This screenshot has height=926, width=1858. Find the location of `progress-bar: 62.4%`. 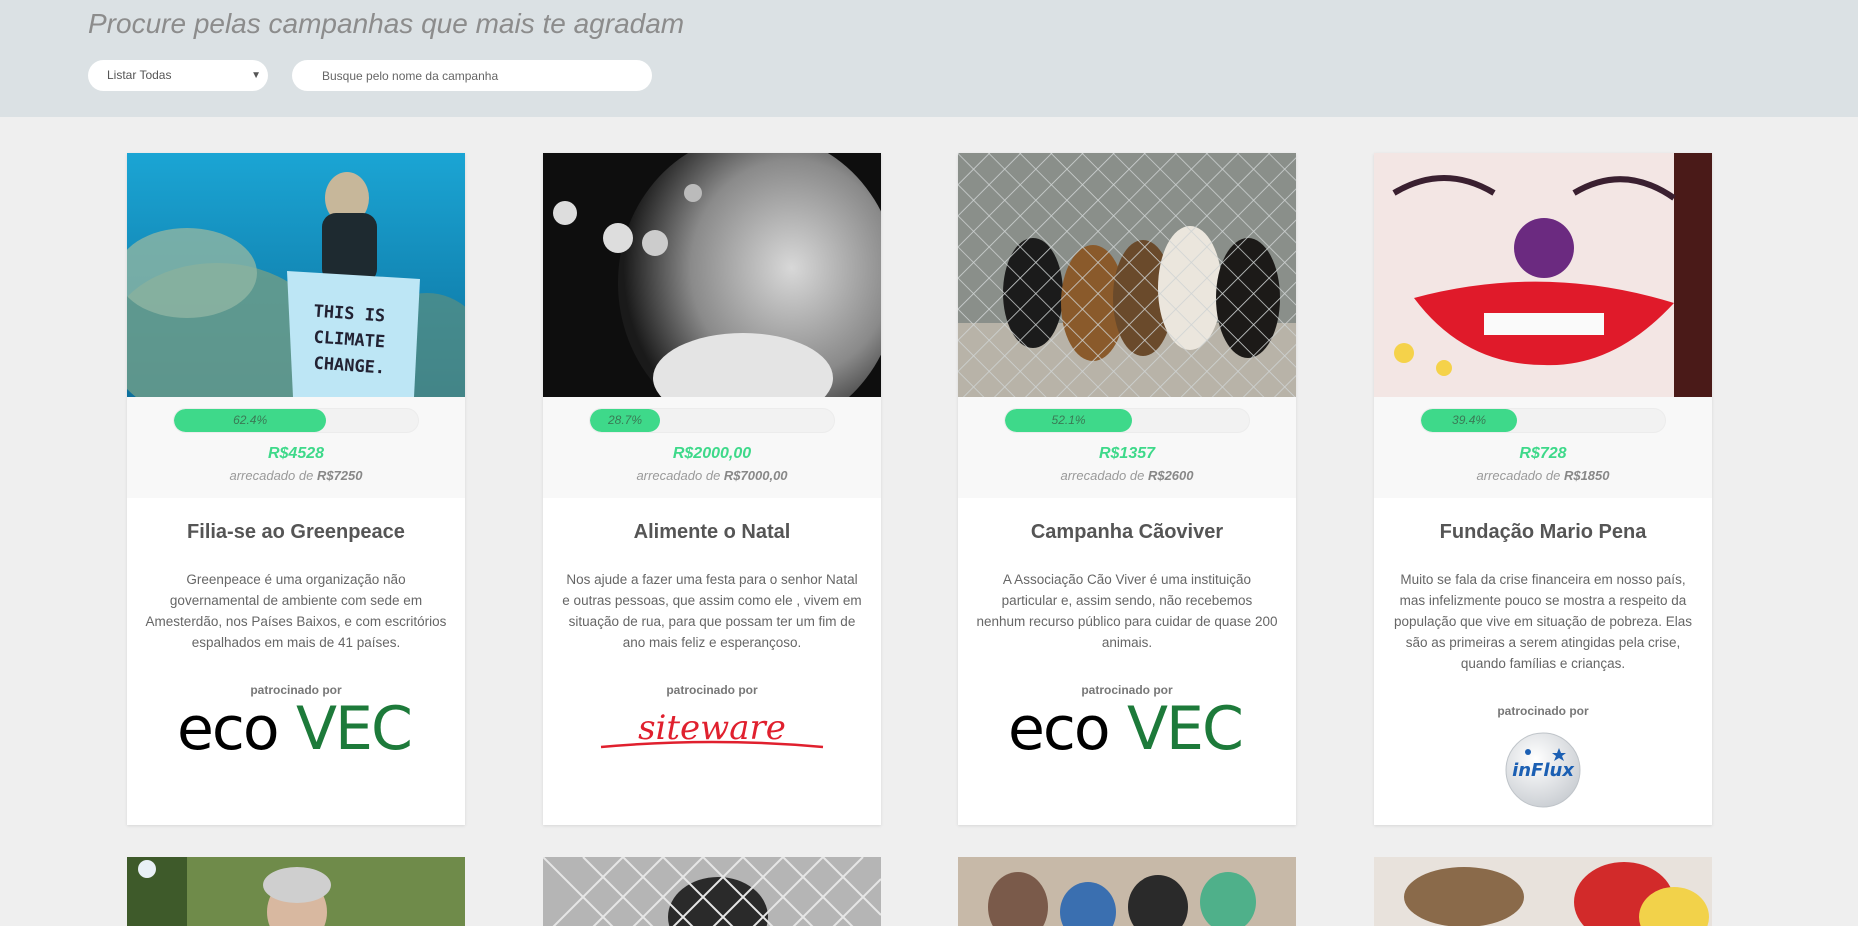

progress-bar: 62.4% is located at coordinates (296, 420).